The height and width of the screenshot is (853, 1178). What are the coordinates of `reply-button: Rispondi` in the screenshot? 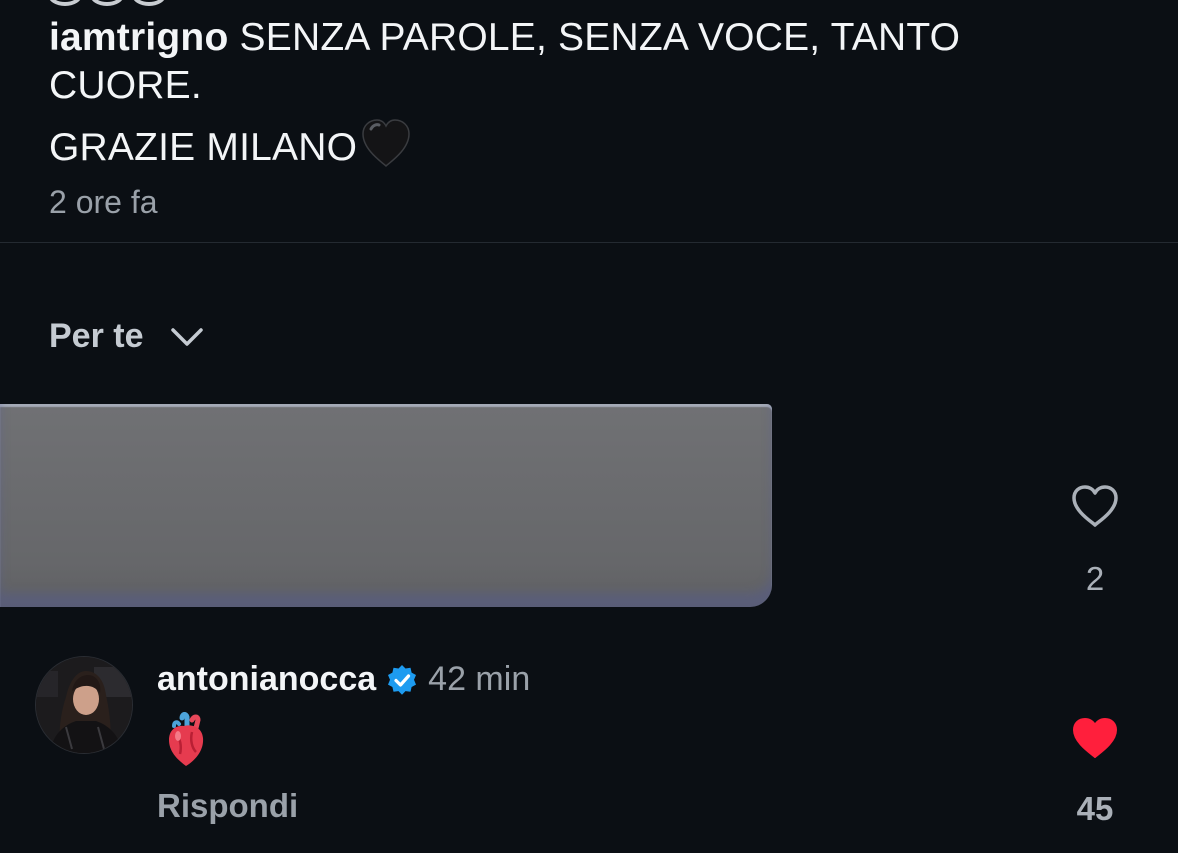 It's located at (227, 806).